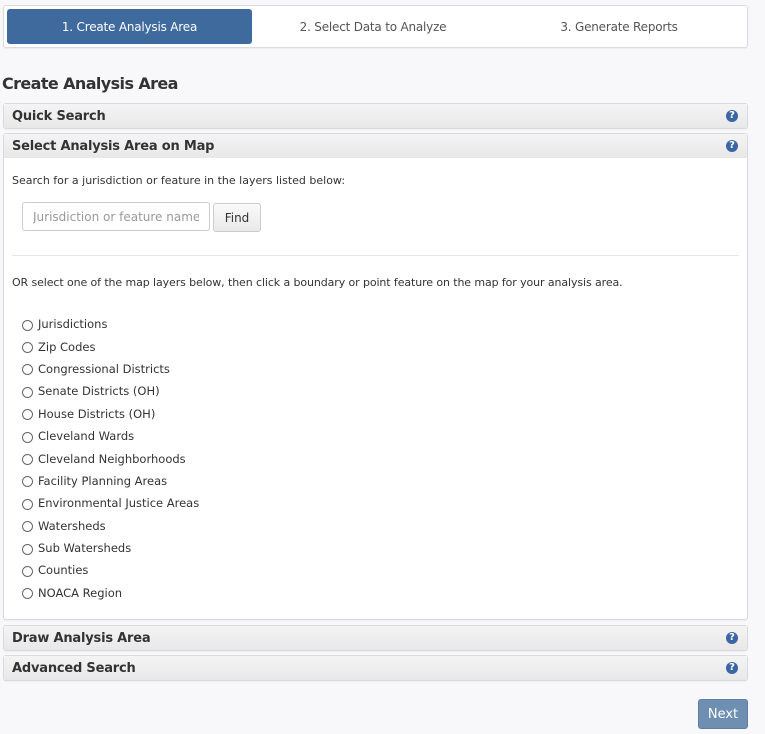  I want to click on layer-option: House Districts (OH), so click(110, 414).